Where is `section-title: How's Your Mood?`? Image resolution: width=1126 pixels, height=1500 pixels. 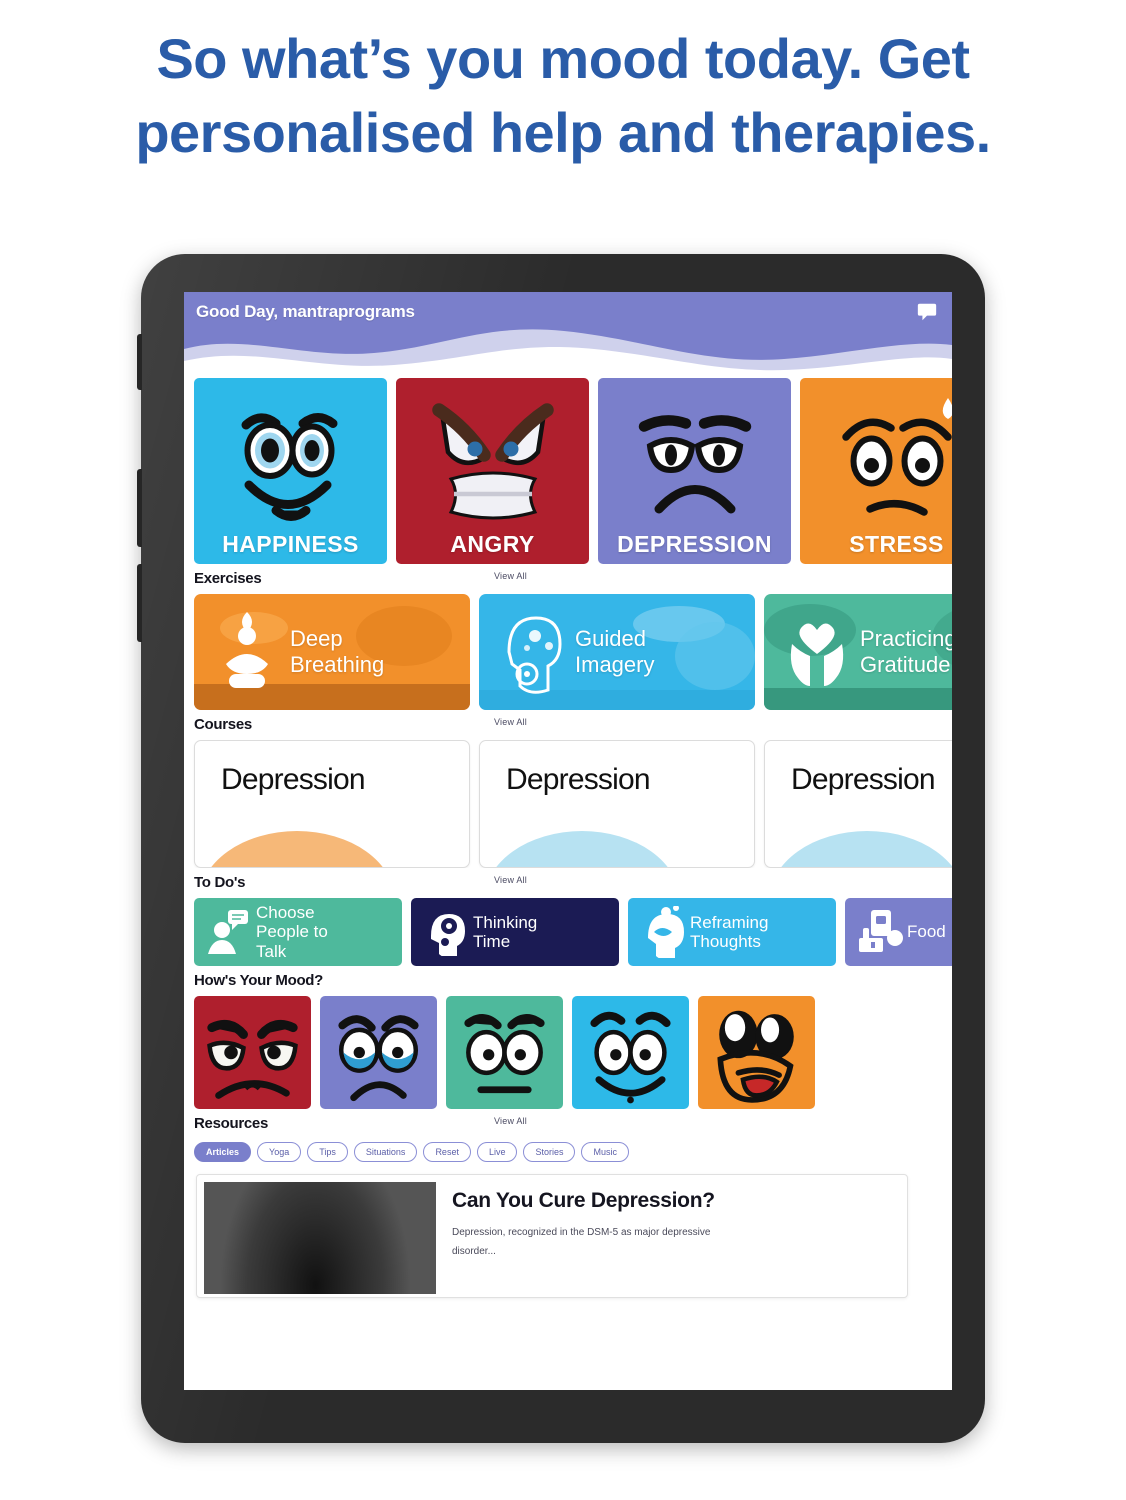 section-title: How's Your Mood? is located at coordinates (259, 980).